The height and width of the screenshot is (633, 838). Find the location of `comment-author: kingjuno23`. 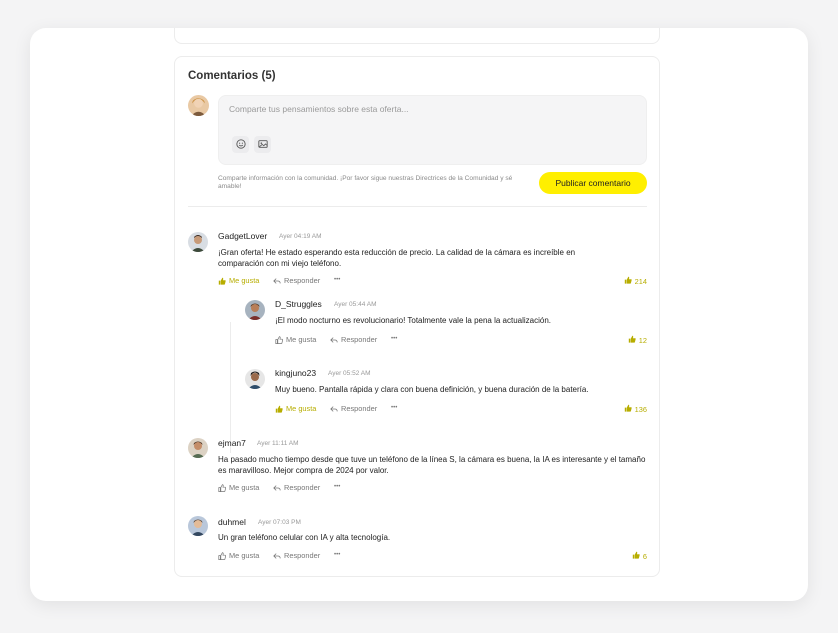

comment-author: kingjuno23 is located at coordinates (295, 373).